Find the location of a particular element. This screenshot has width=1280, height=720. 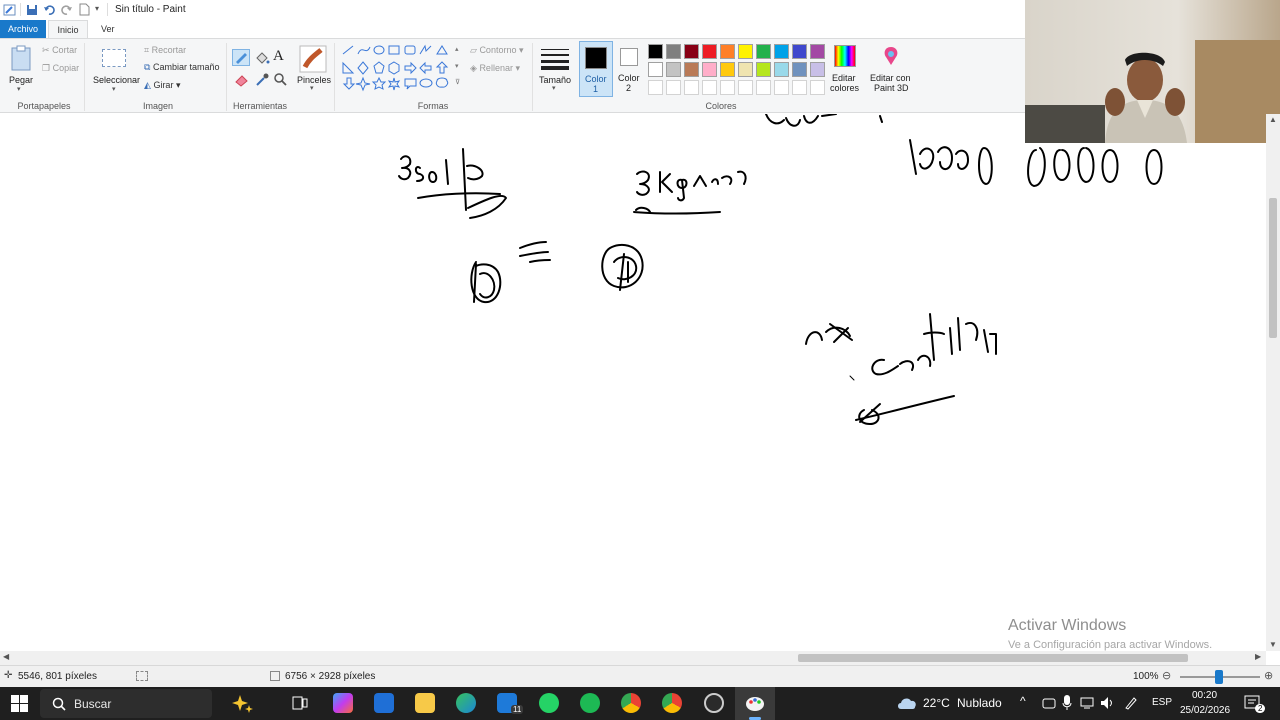

copilot-sparkle-icon is located at coordinates (241, 703).